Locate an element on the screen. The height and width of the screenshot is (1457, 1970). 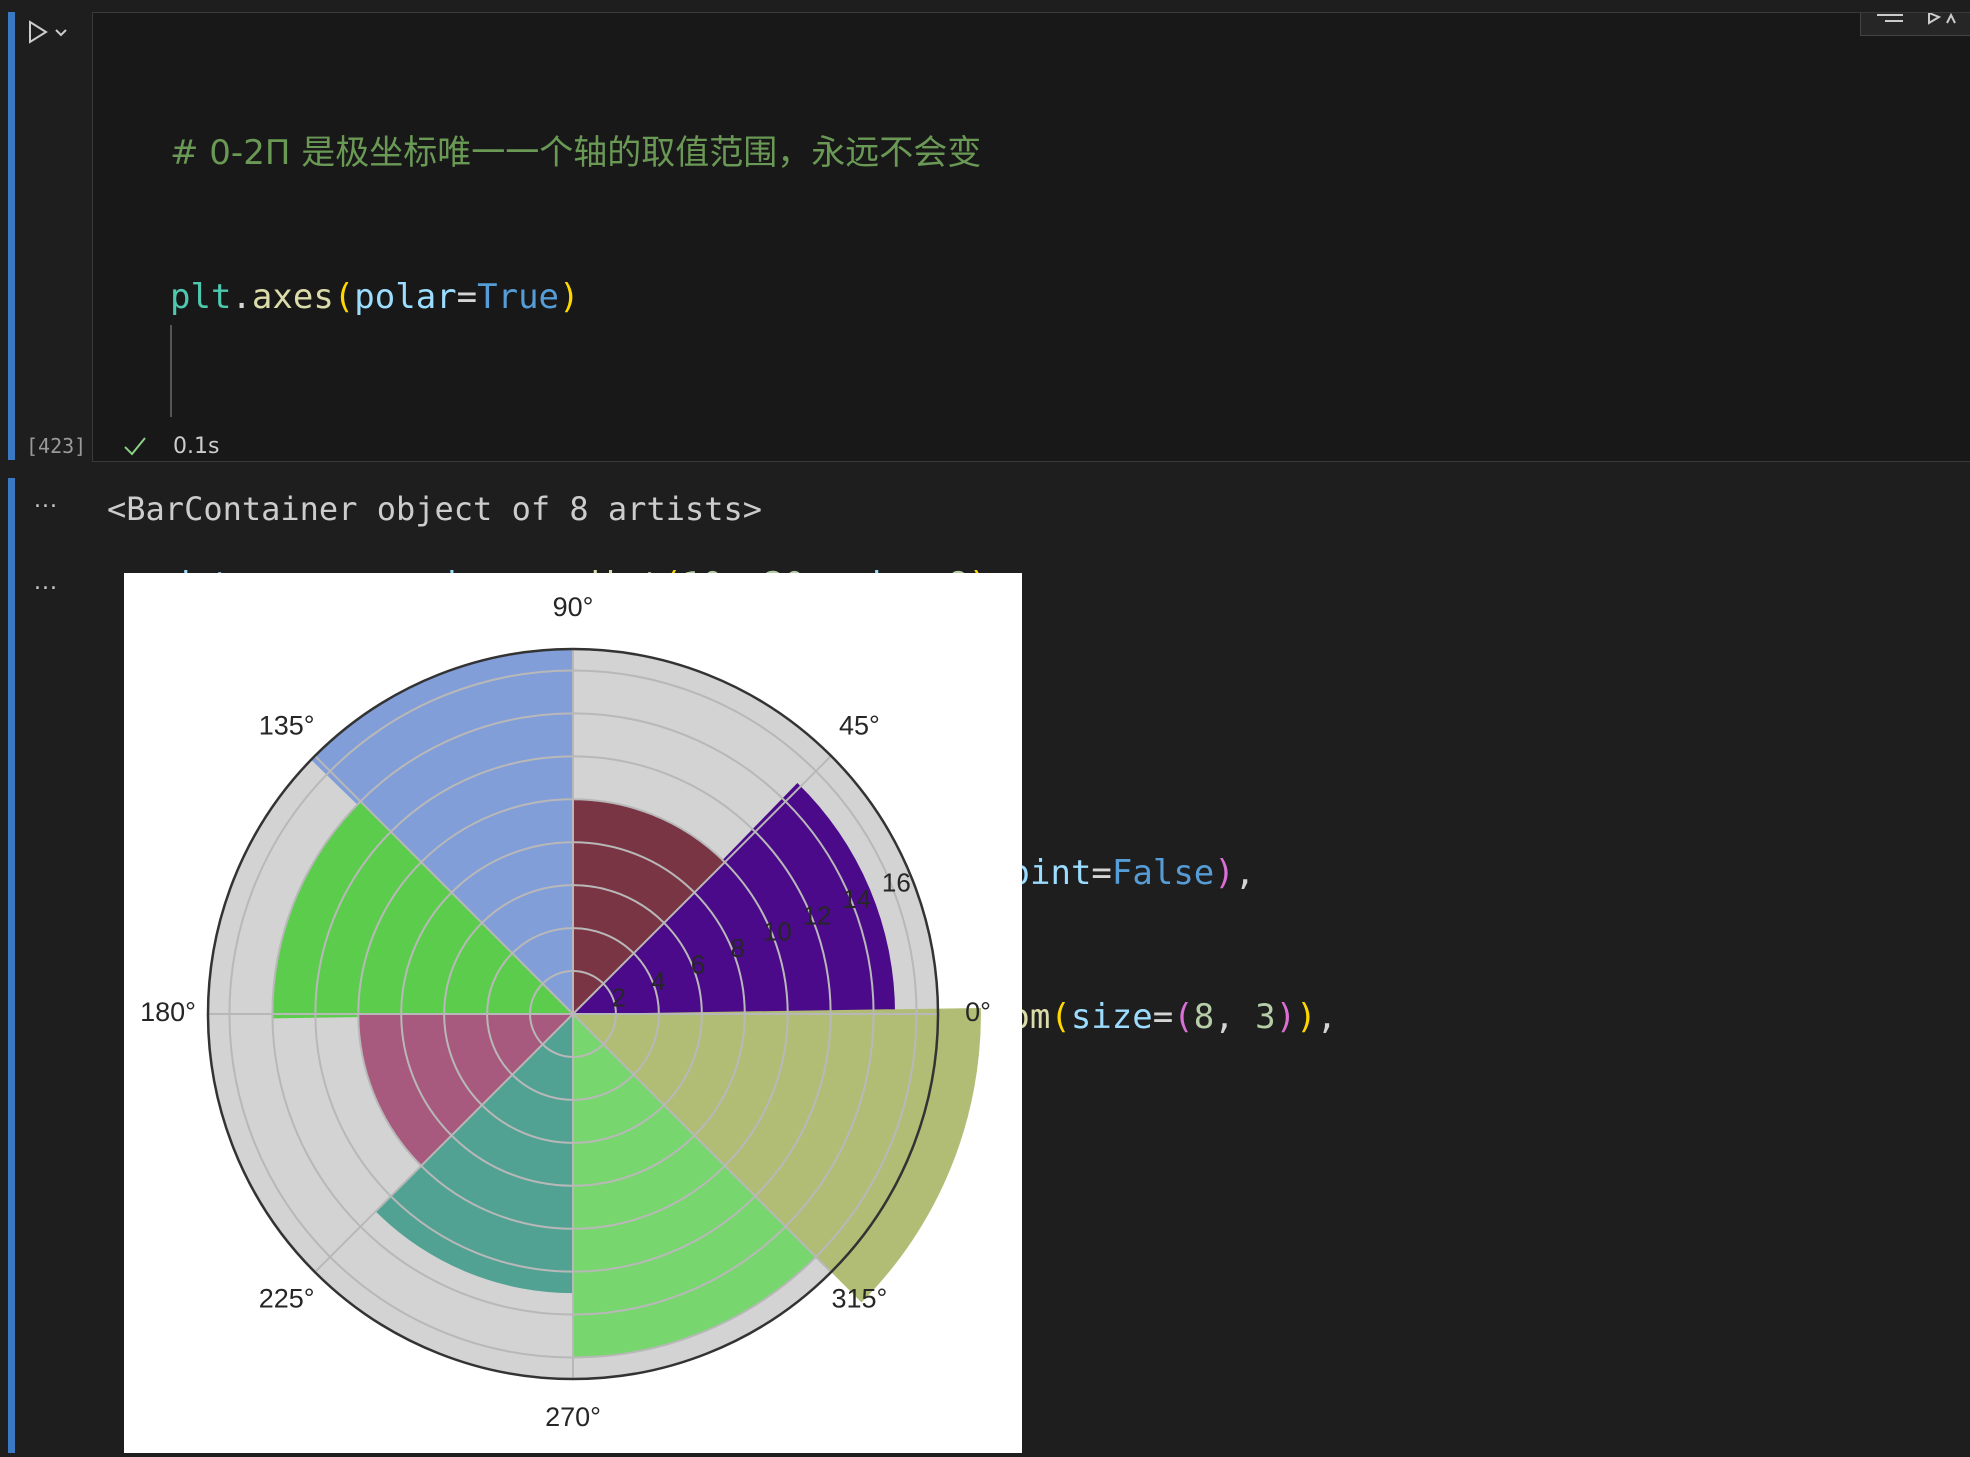
execution-duration: 0.1s is located at coordinates (196, 446).